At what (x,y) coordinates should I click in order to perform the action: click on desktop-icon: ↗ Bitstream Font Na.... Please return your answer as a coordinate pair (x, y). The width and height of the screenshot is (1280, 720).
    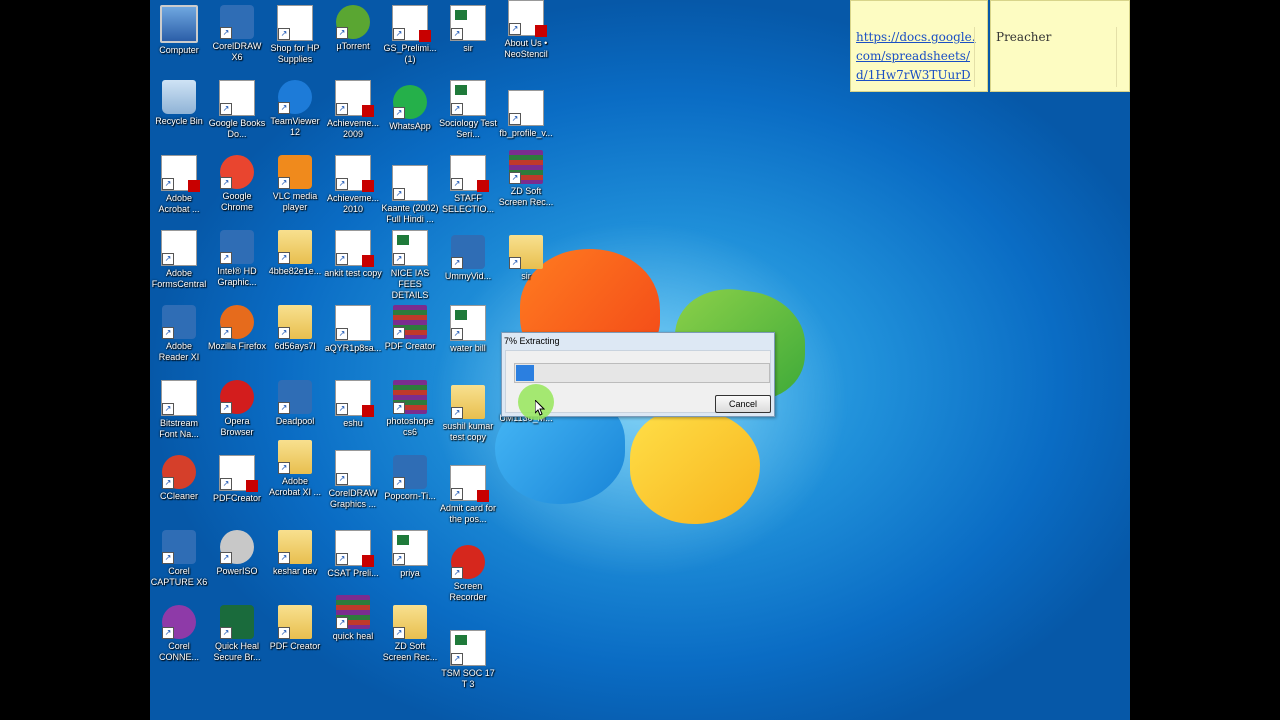
    Looking at the image, I should click on (179, 410).